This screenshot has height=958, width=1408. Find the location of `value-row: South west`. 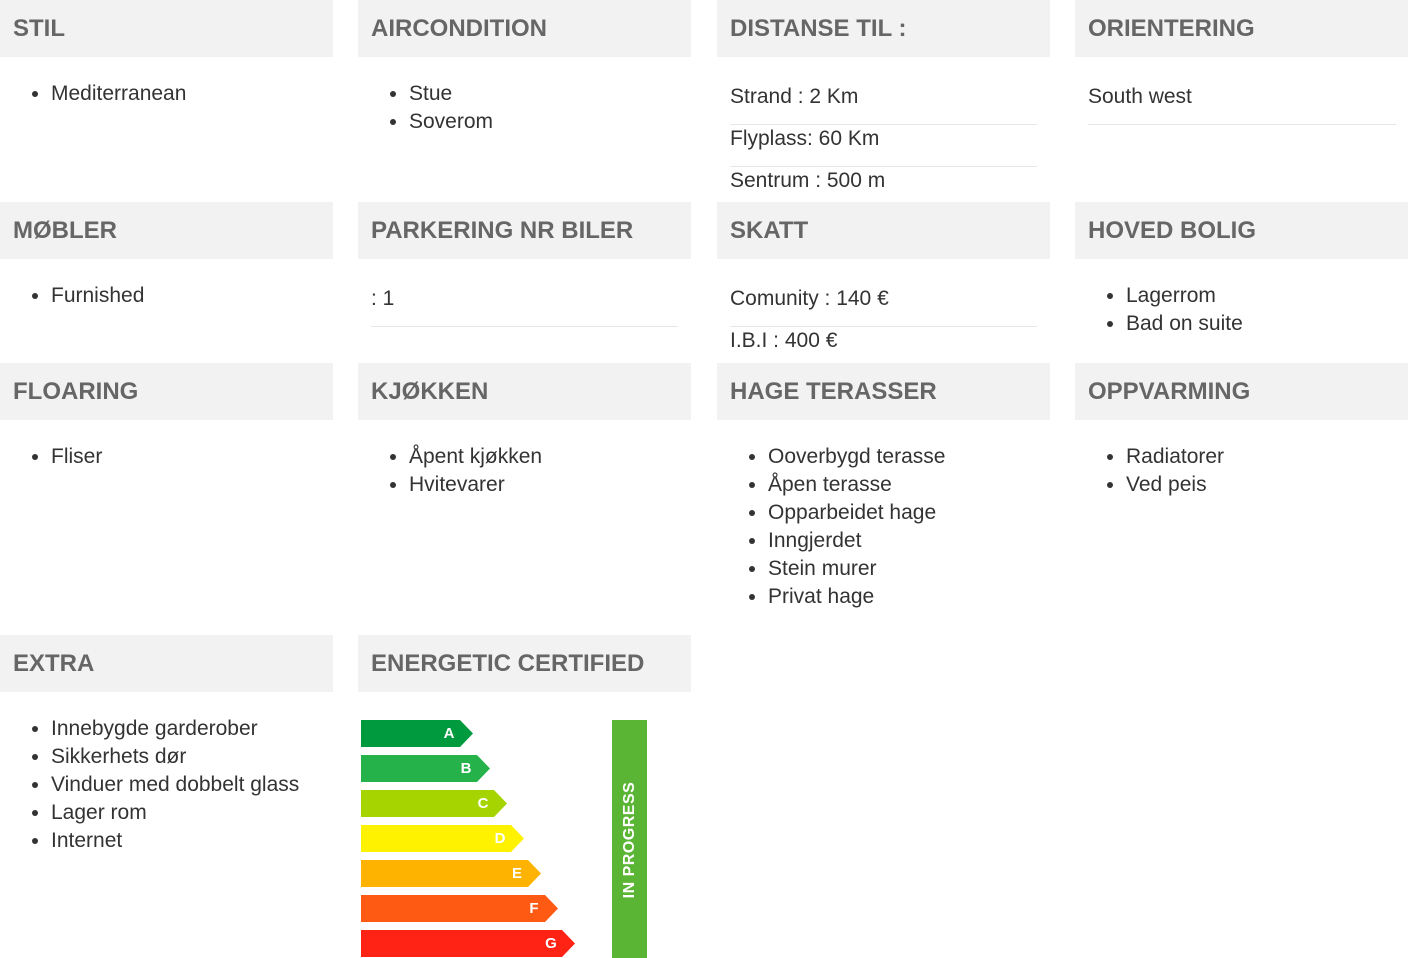

value-row: South west is located at coordinates (1242, 104).